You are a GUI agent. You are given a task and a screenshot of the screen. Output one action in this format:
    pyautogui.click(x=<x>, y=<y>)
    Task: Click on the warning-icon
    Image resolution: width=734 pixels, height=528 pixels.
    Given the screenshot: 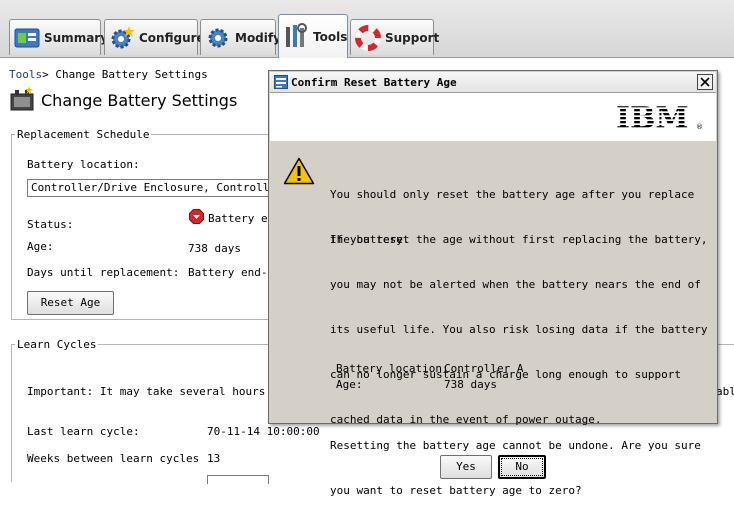 What is the action you would take?
    pyautogui.click(x=299, y=171)
    